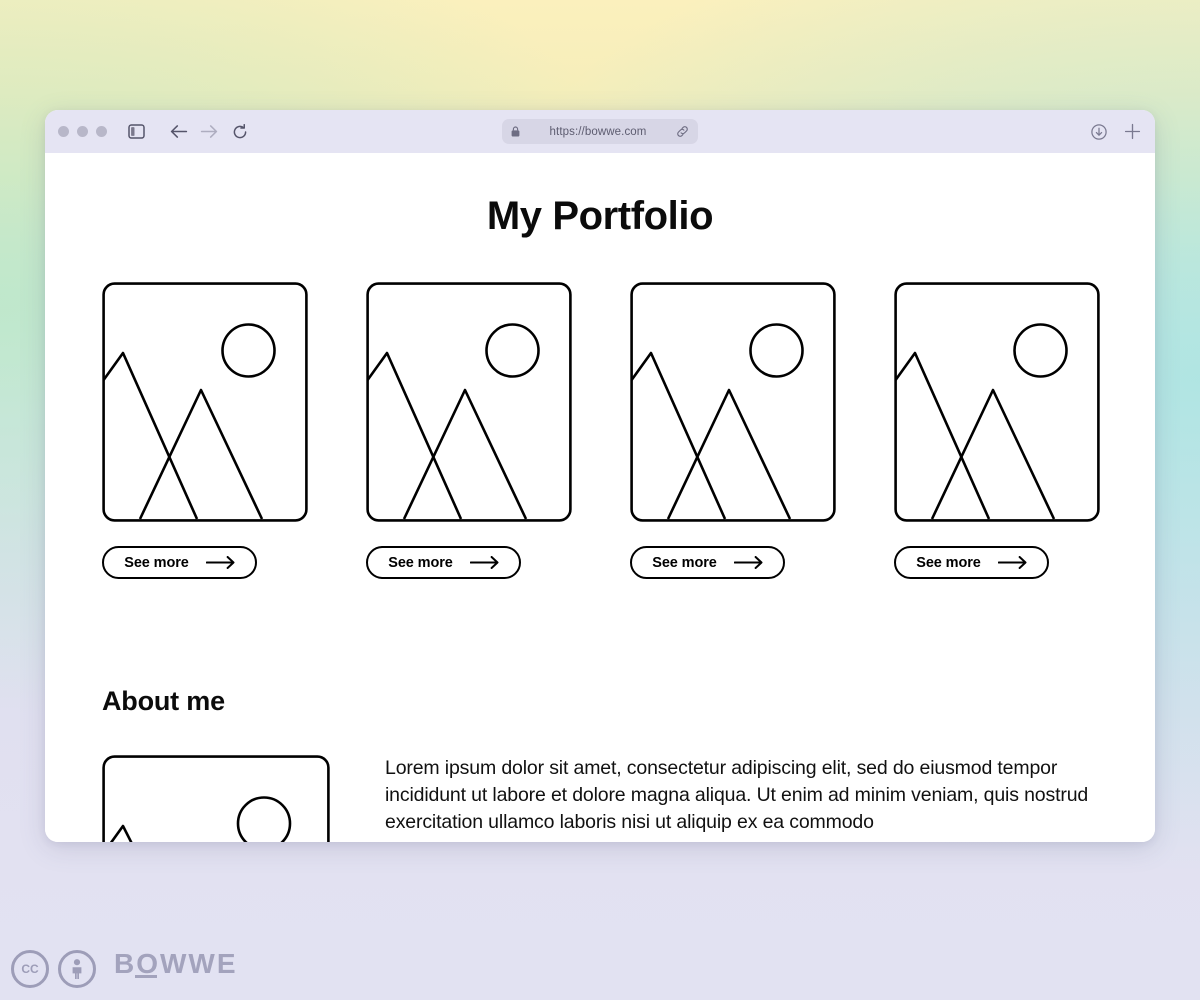 The image size is (1200, 1000). I want to click on attribution-person-icon, so click(77, 969).